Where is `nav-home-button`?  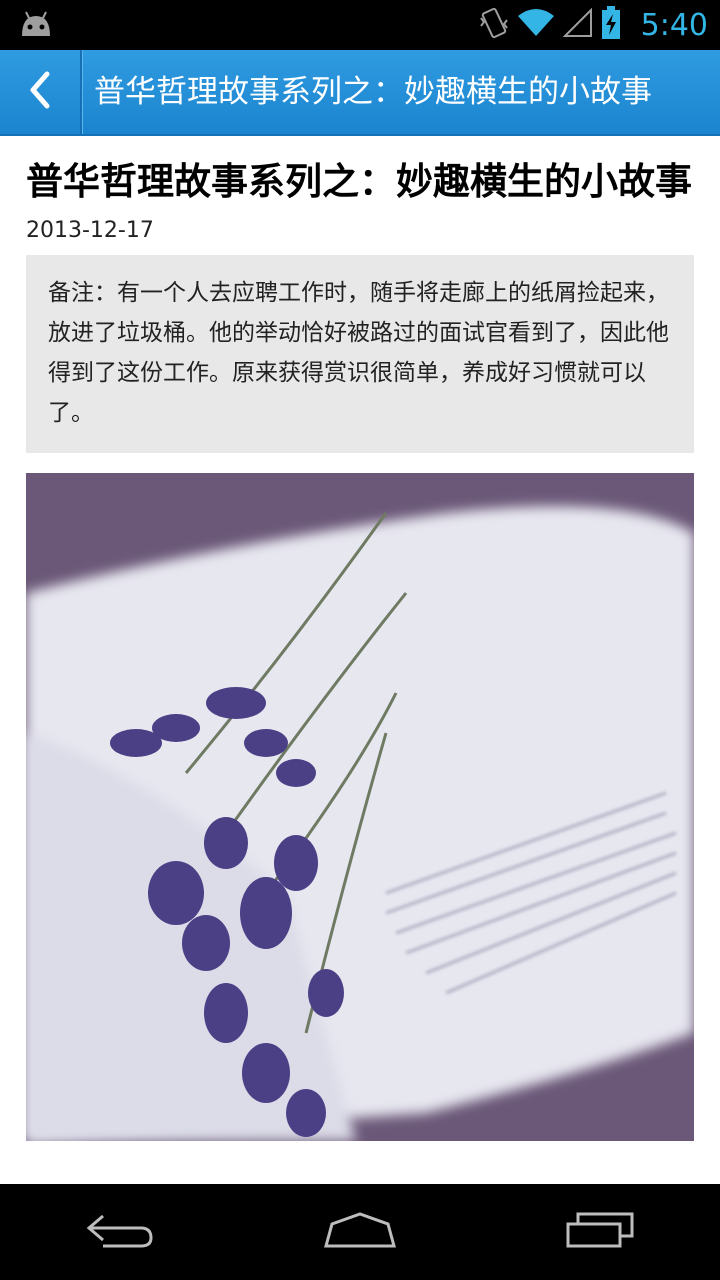
nav-home-button is located at coordinates (360, 1232).